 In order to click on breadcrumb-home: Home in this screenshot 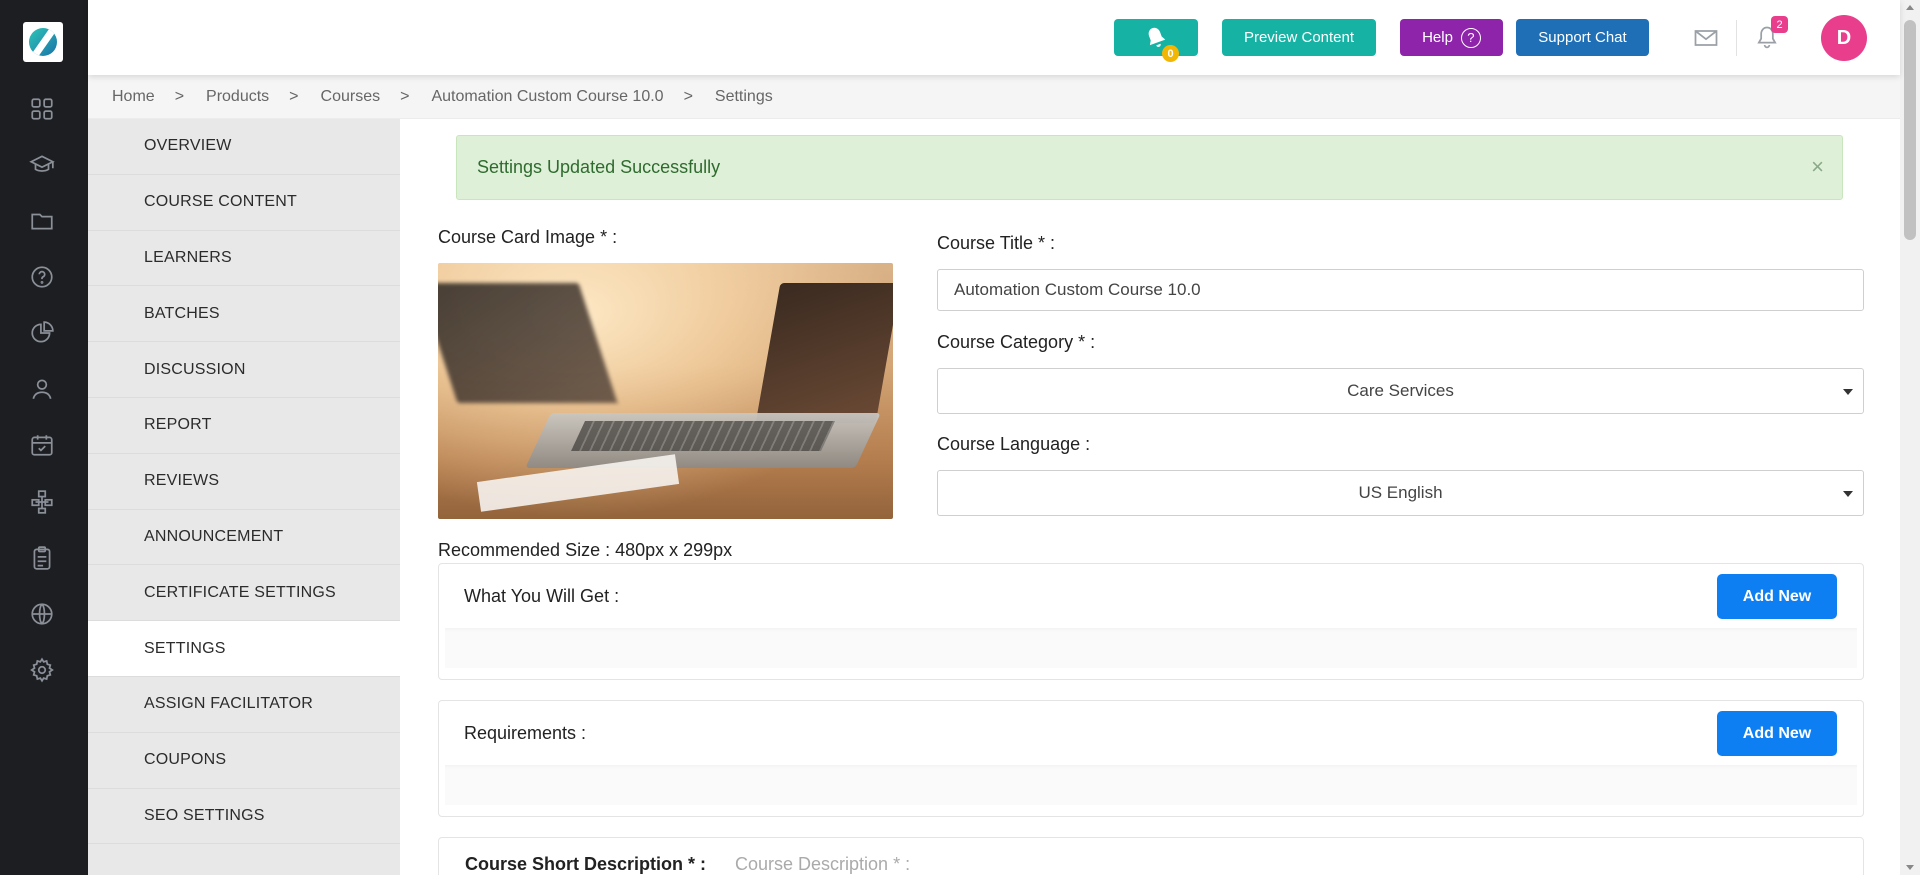, I will do `click(133, 97)`.